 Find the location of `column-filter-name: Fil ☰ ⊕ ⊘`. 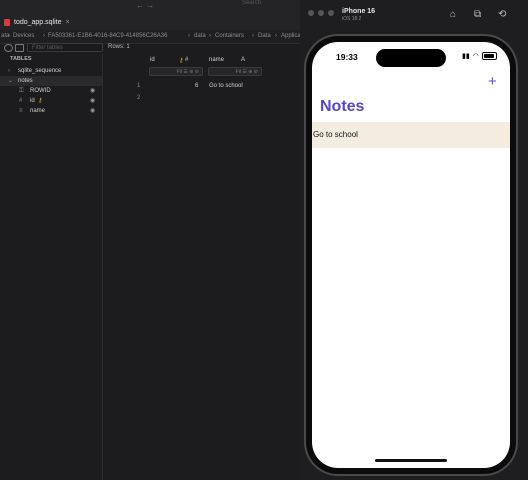

column-filter-name: Fil ☰ ⊕ ⊘ is located at coordinates (235, 71).